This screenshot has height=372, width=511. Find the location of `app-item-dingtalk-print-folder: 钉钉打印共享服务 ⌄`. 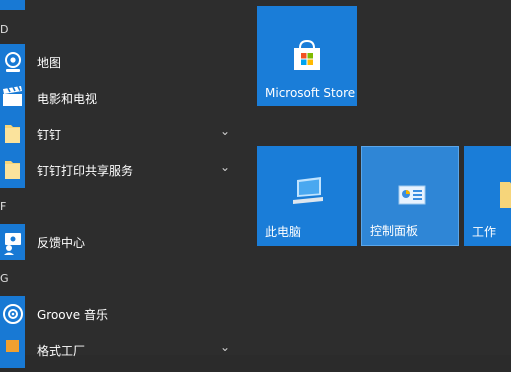

app-item-dingtalk-print-folder: 钉钉打印共享服务 ⌄ is located at coordinates (122, 170).